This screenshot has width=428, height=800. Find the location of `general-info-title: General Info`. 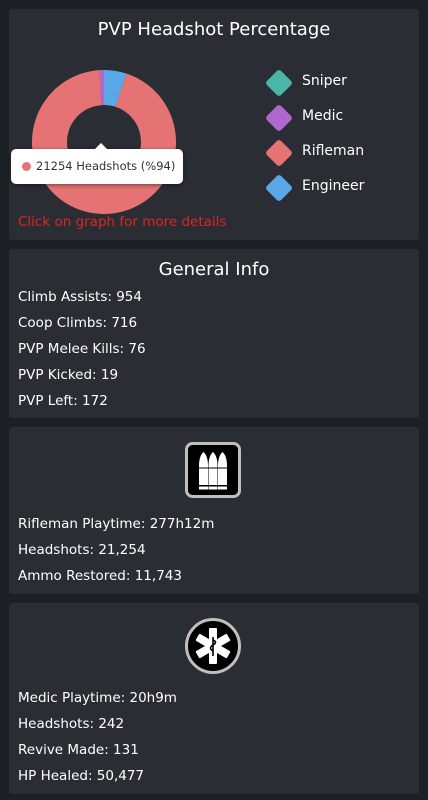

general-info-title: General Info is located at coordinates (214, 269).